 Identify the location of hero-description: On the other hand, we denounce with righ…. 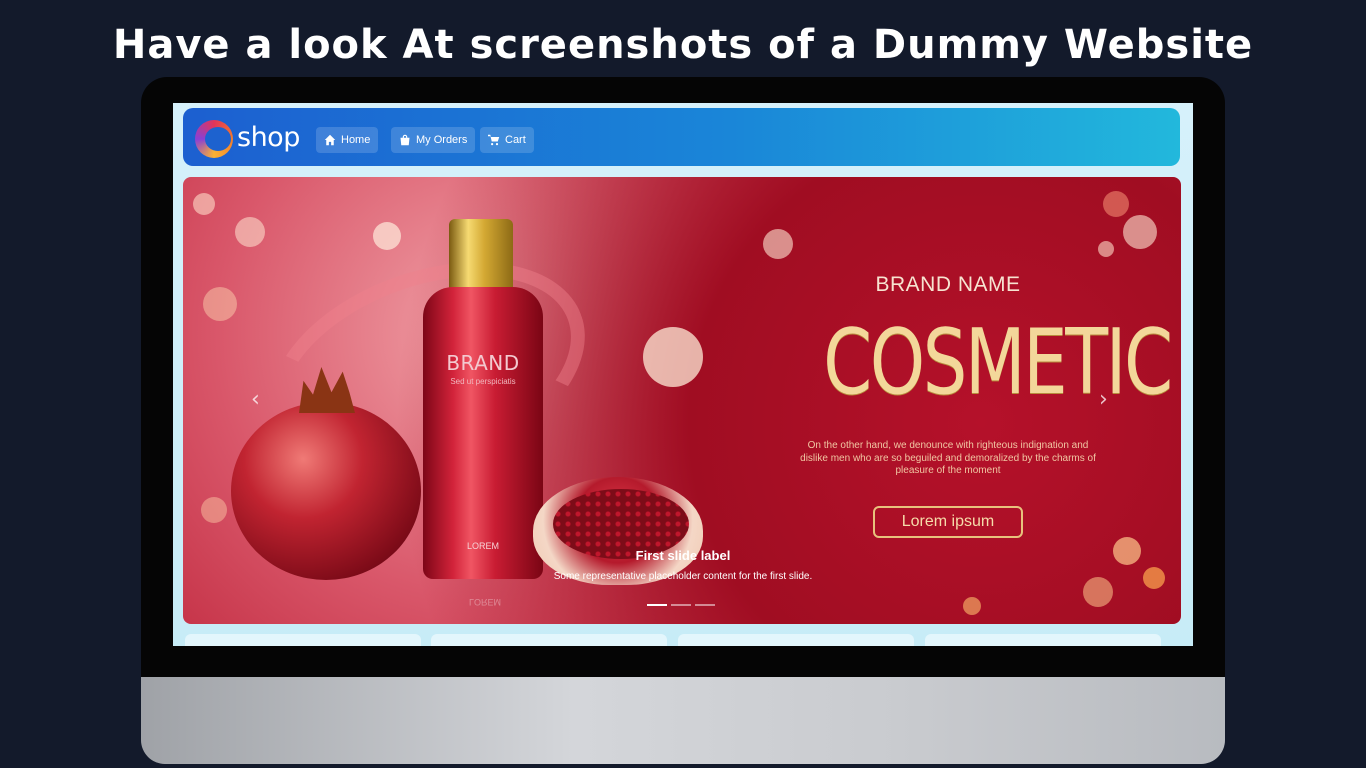
(948, 458).